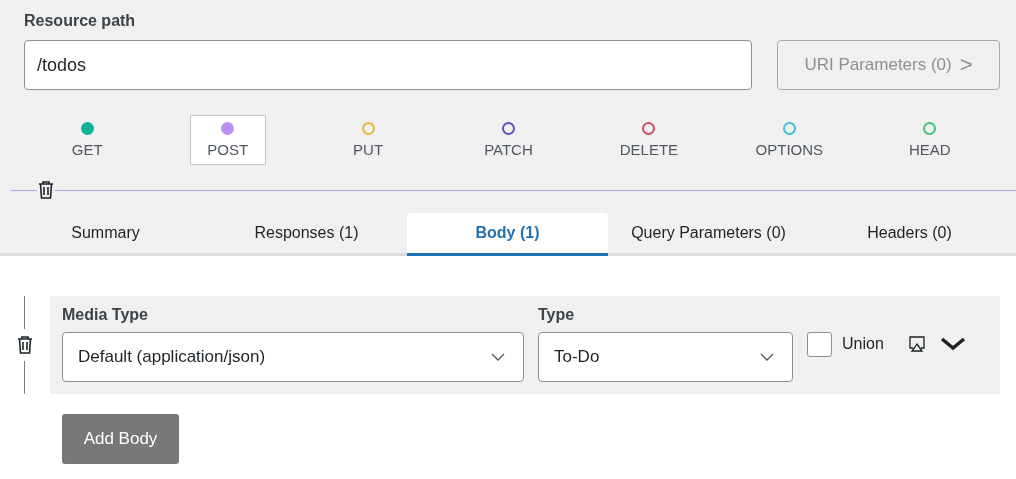  Describe the element at coordinates (665, 357) in the screenshot. I see `type-dropdown: To-Do` at that location.